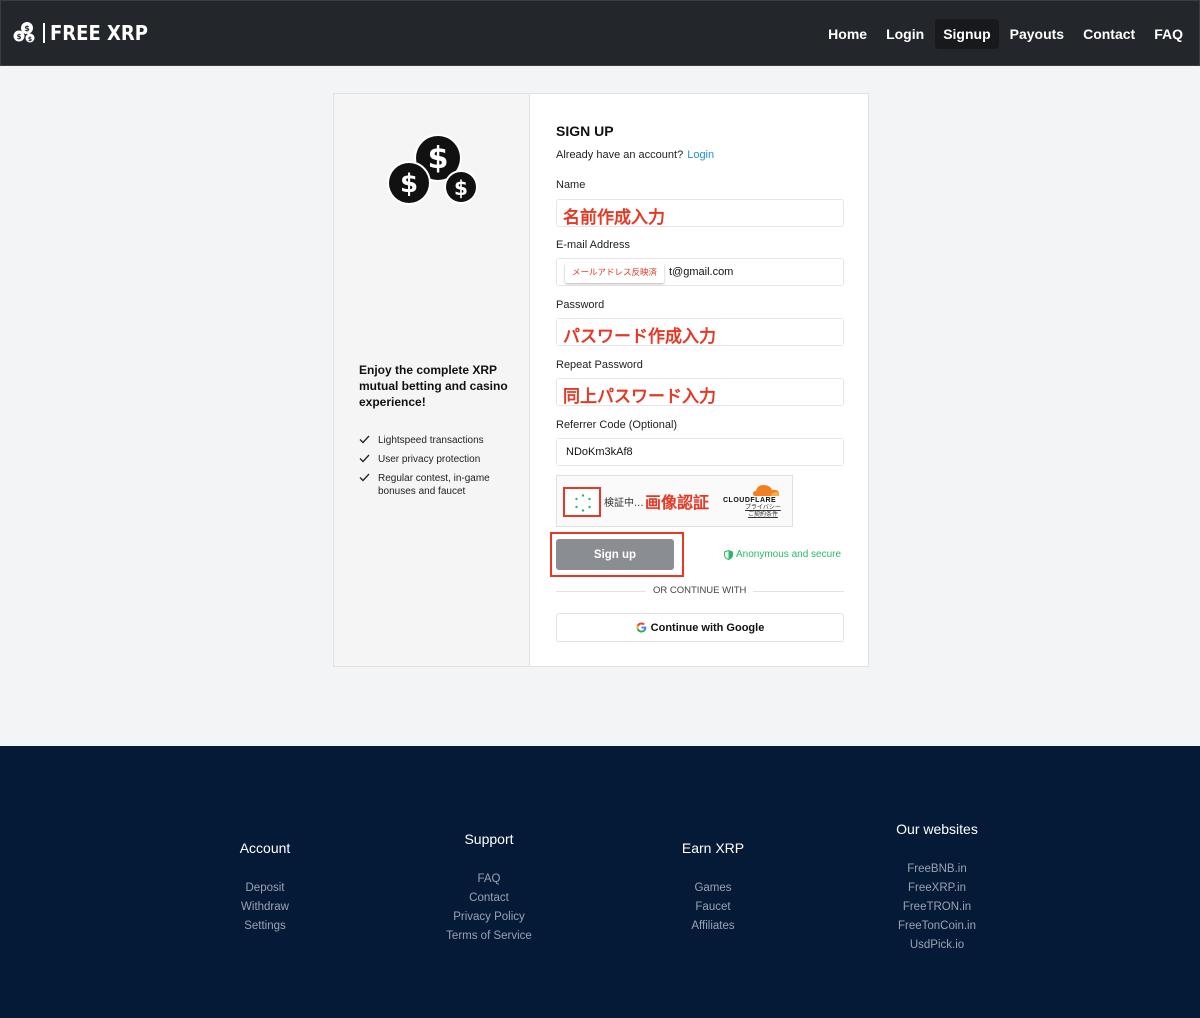  I want to click on cloudflare-links: プライバシー ご契約条件, so click(763, 512).